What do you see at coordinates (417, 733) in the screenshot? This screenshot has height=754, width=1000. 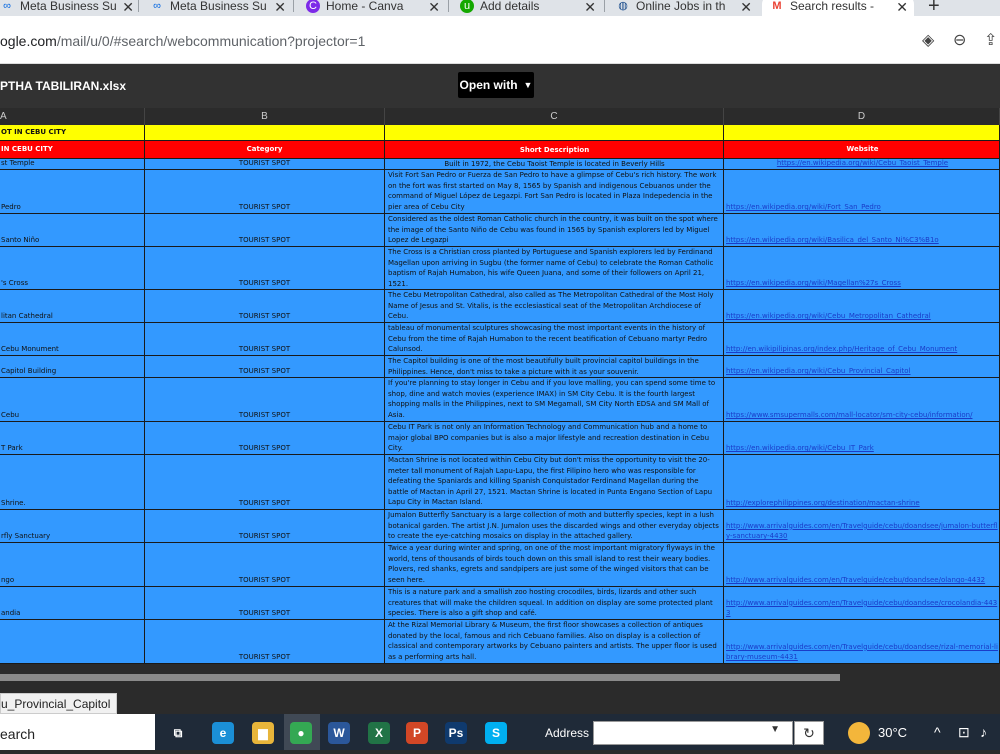 I see `powerpoint-icon: P` at bounding box center [417, 733].